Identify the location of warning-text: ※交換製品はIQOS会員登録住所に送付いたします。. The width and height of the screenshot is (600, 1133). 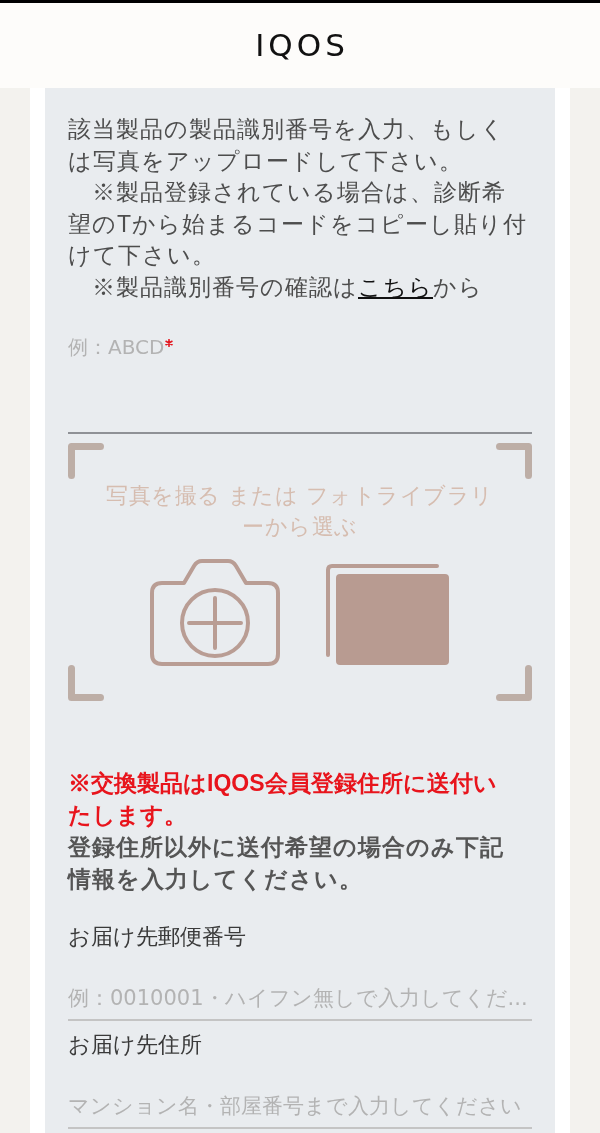
(283, 799).